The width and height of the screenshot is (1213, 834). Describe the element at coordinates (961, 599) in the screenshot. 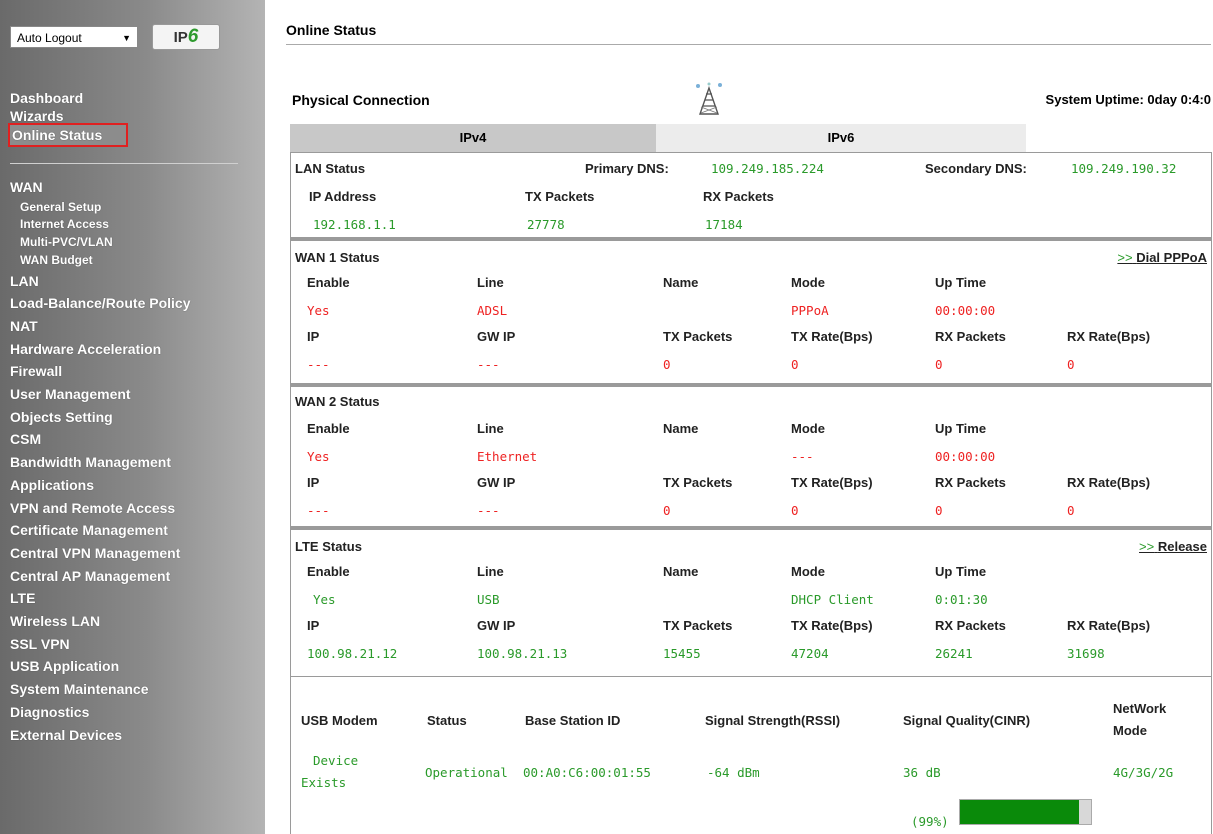

I see `lte-value-4: 0:01:30` at that location.